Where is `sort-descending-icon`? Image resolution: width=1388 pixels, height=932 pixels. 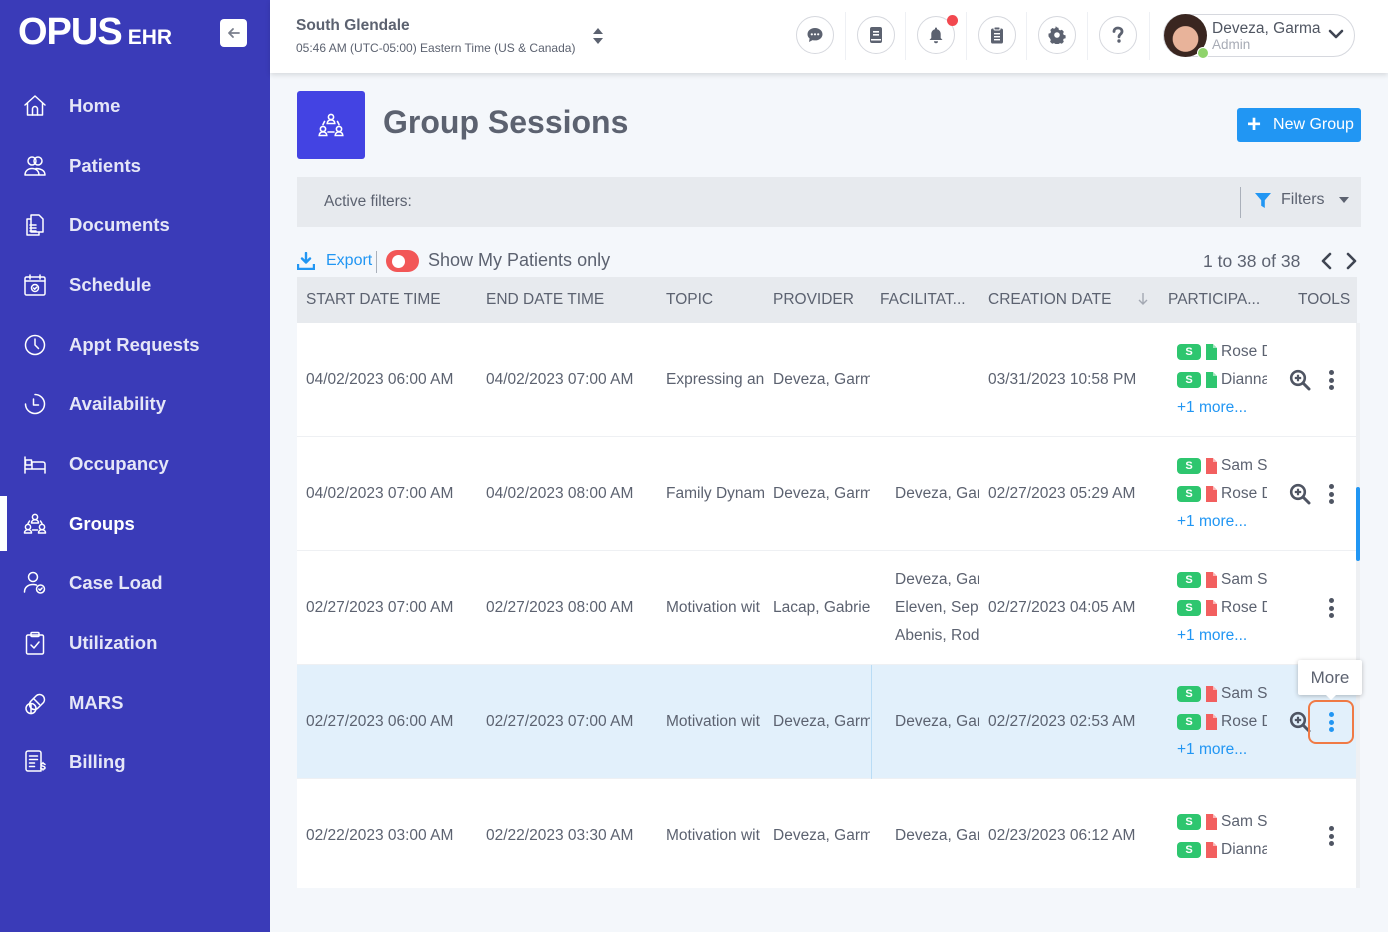 sort-descending-icon is located at coordinates (1143, 299).